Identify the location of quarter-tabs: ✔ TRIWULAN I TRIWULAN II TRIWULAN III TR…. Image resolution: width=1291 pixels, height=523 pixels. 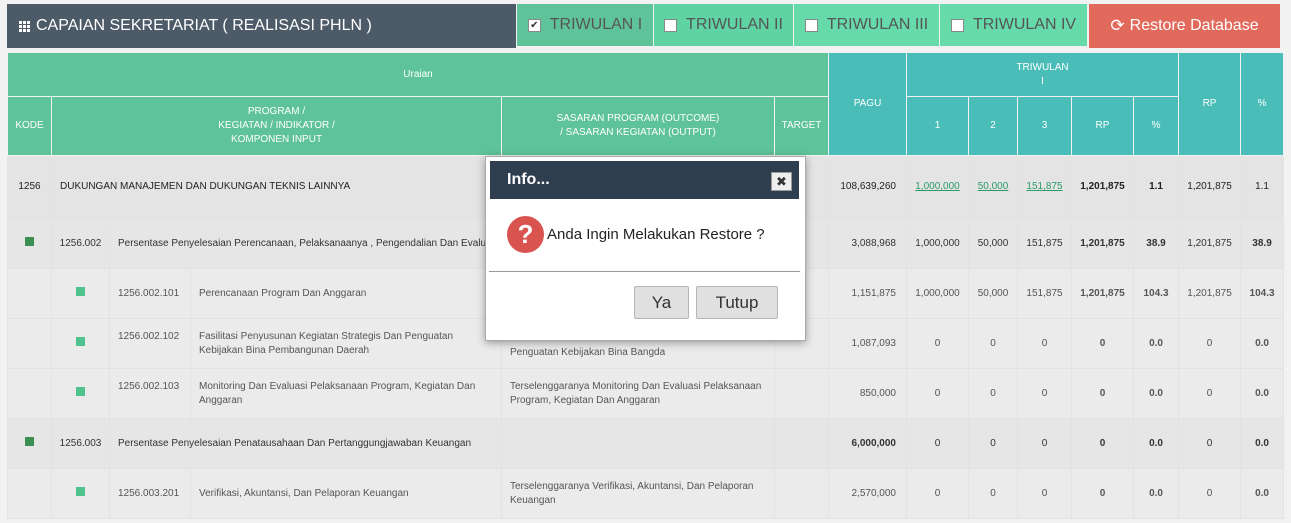
(802, 26).